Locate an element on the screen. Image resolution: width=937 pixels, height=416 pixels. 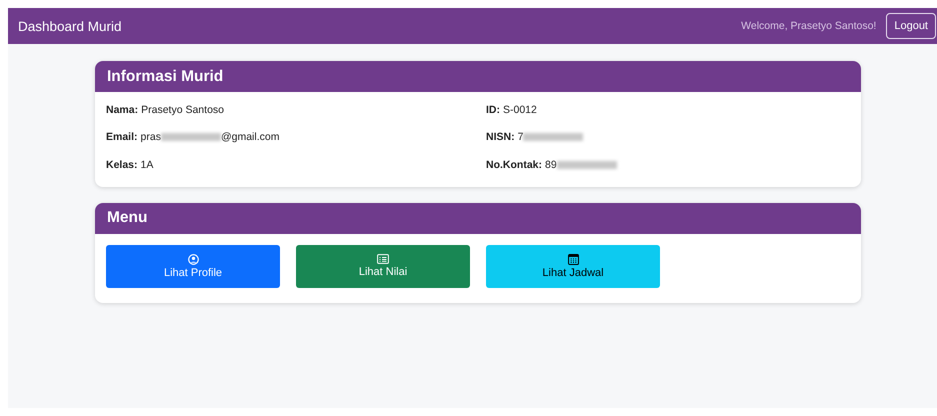
calendar-icon is located at coordinates (573, 259).